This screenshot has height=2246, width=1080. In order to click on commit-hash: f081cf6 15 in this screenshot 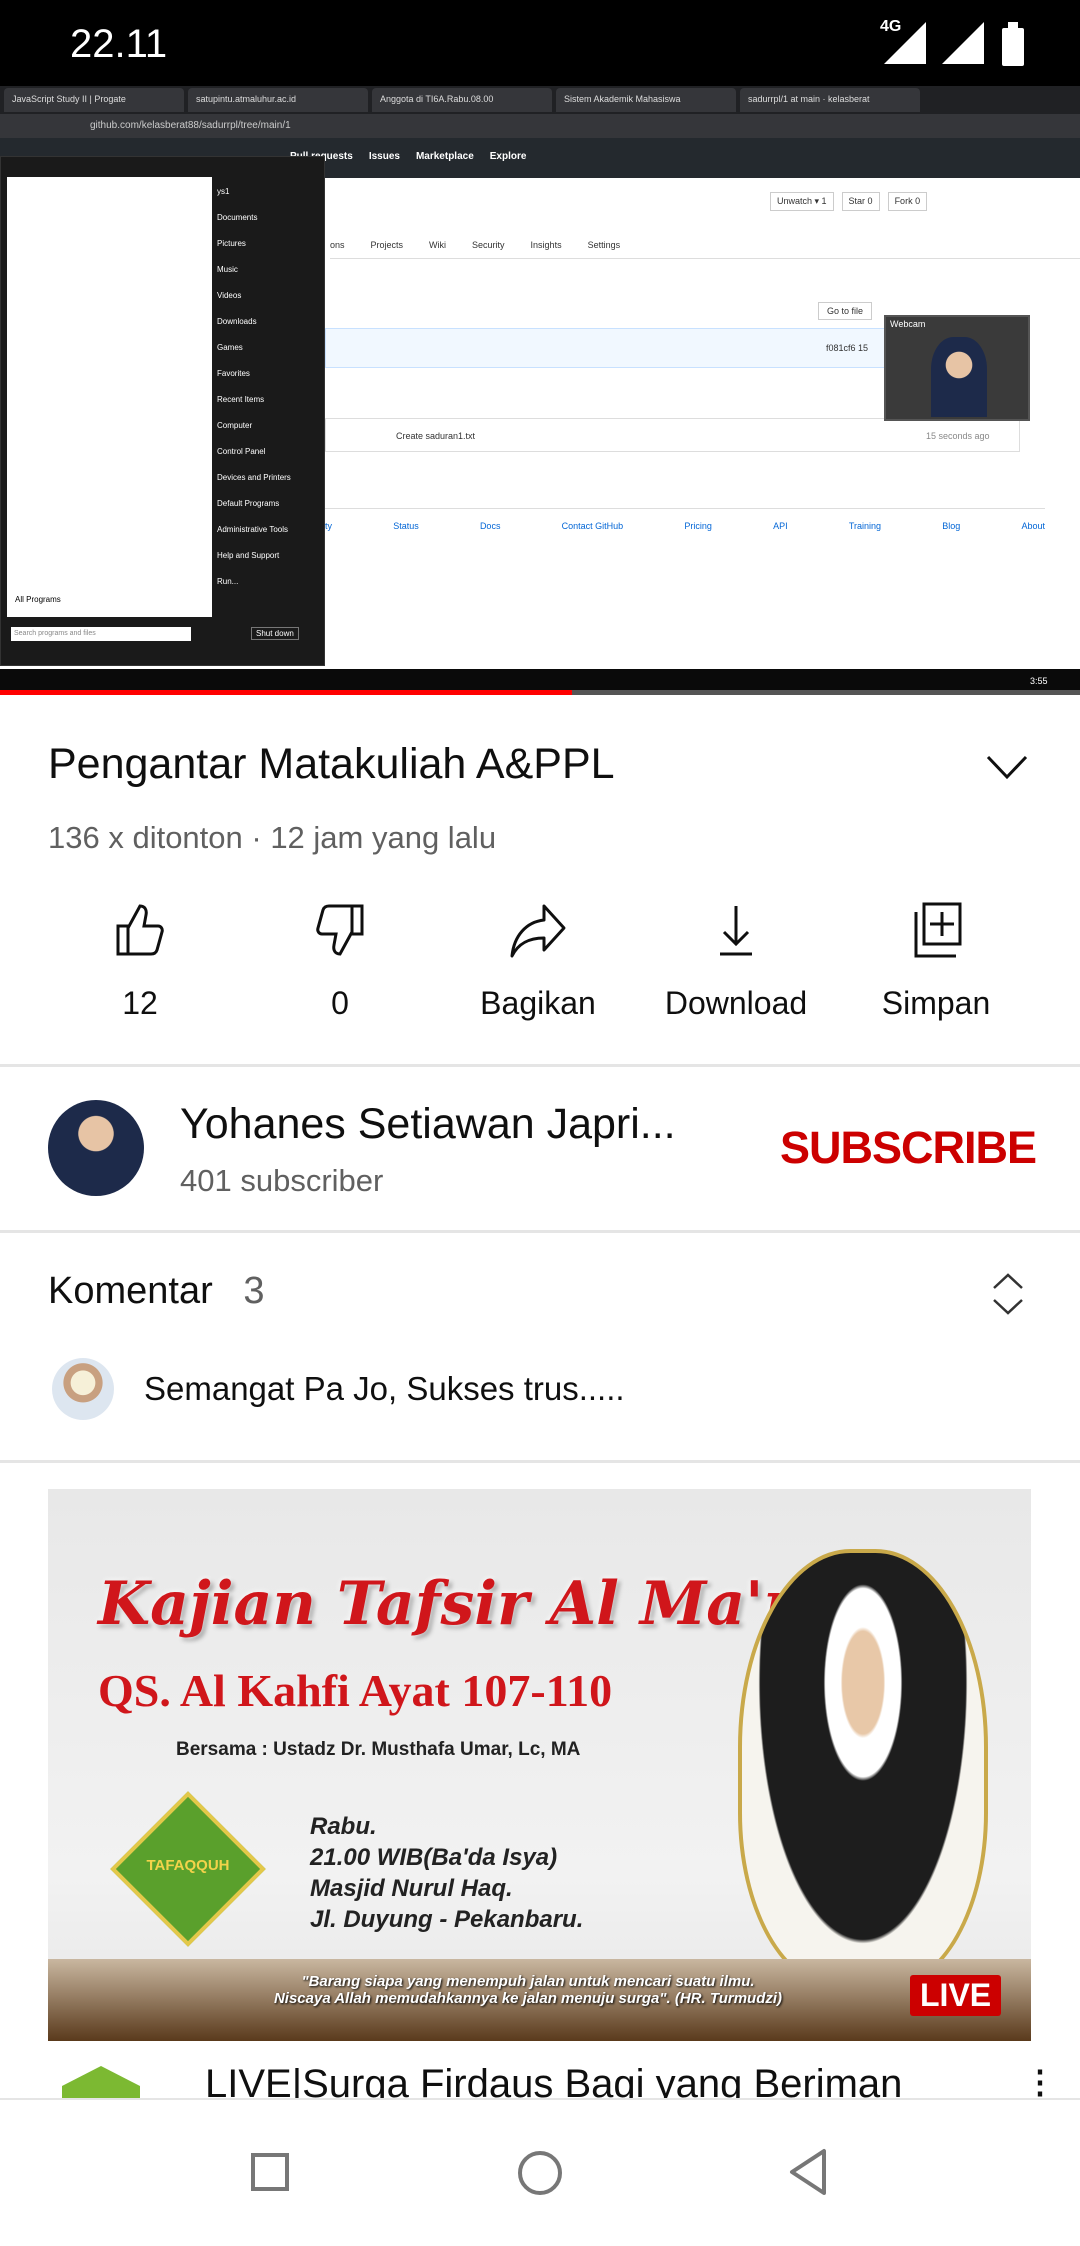, I will do `click(847, 348)`.